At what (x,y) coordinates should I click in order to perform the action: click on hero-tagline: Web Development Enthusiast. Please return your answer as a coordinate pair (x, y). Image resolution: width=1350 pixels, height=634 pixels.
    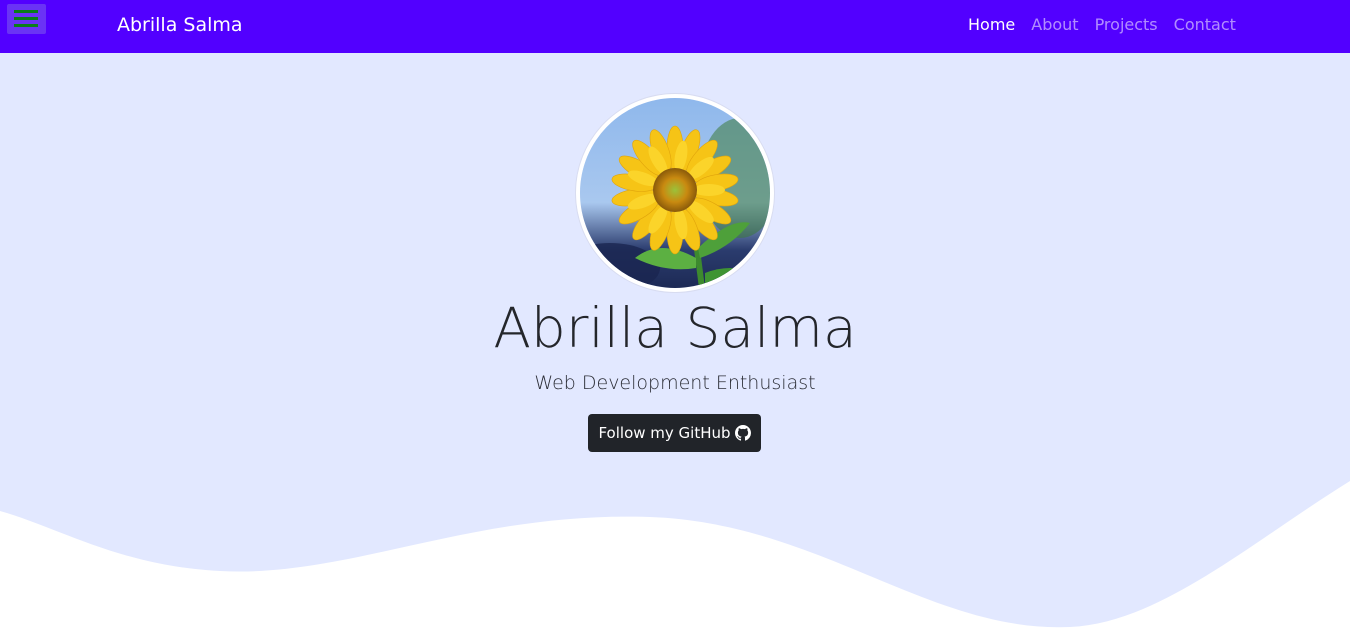
    Looking at the image, I should click on (675, 383).